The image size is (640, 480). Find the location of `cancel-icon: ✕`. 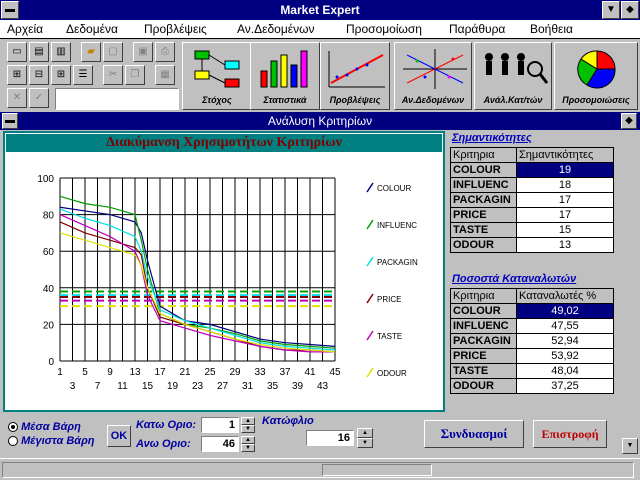

cancel-icon: ✕ is located at coordinates (17, 98).